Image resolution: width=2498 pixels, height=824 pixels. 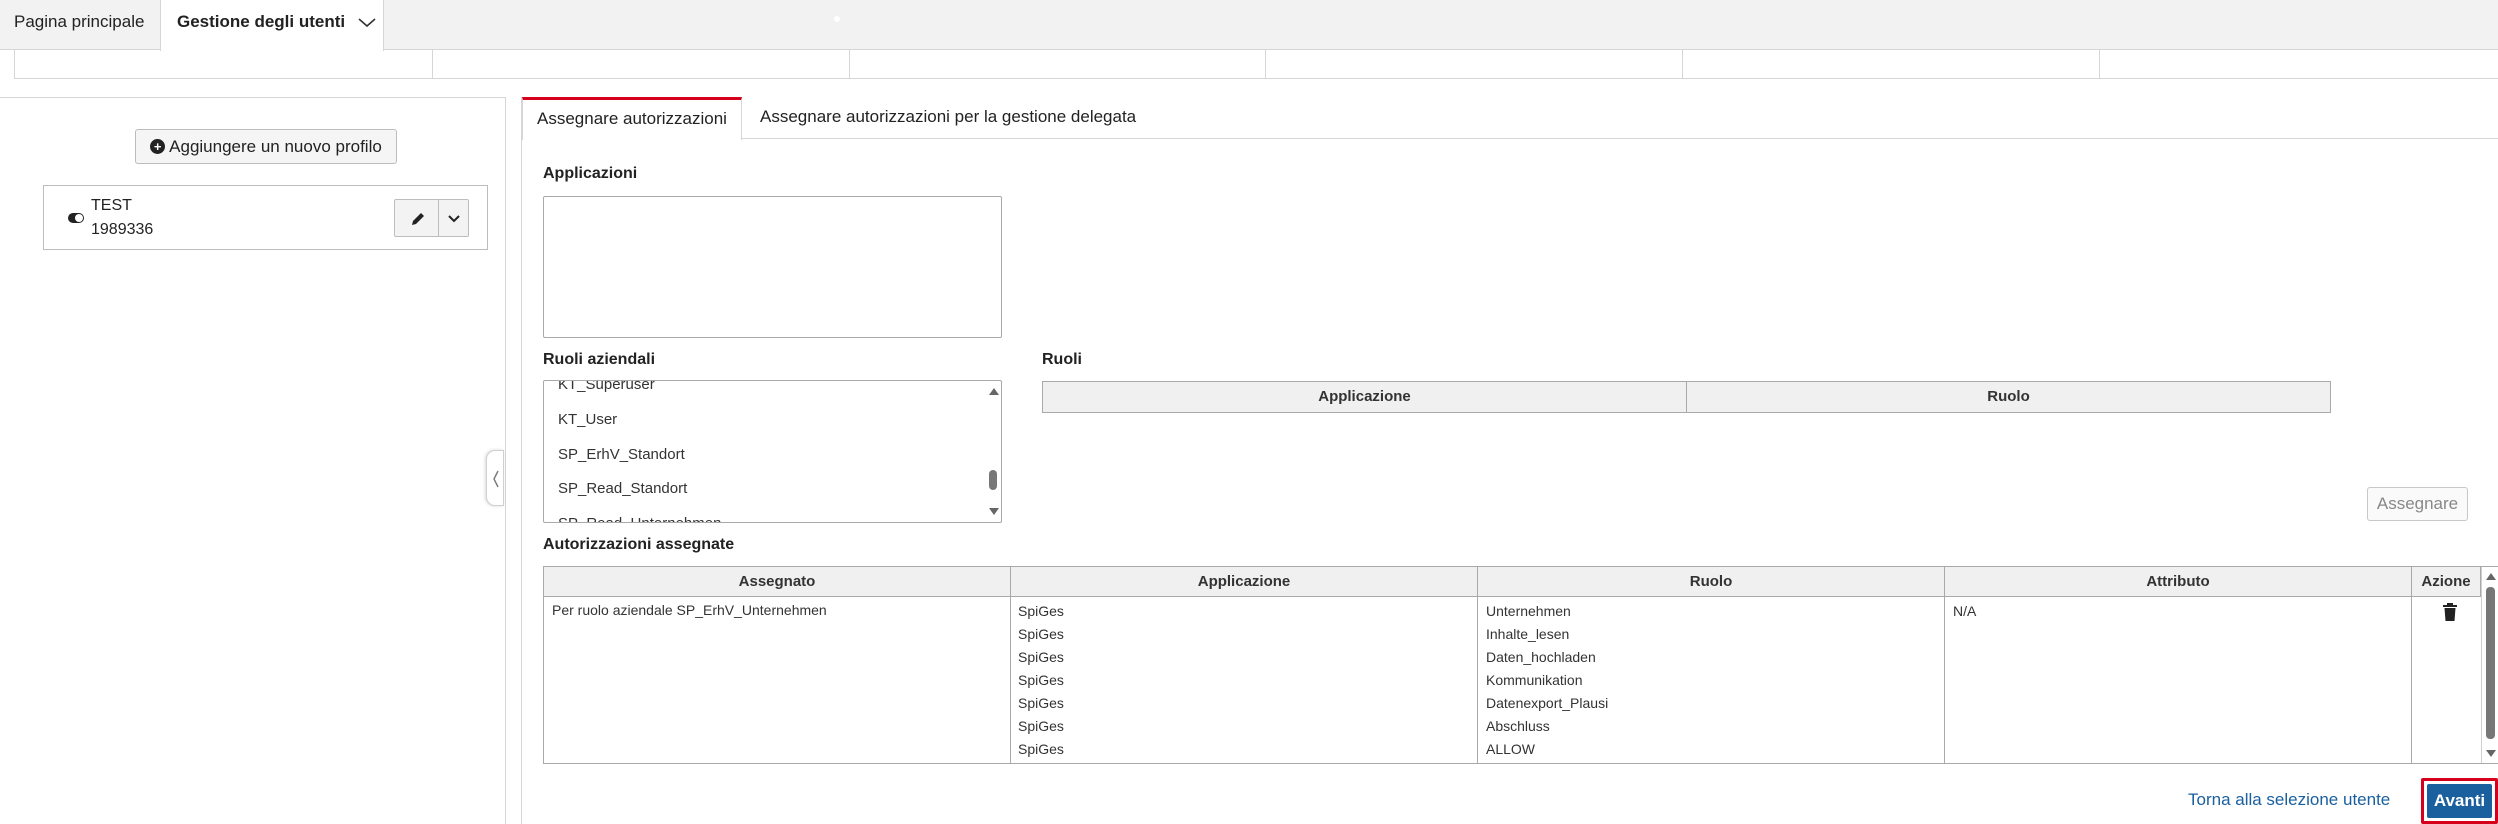 I want to click on column-header: Attributo, so click(x=2178, y=582).